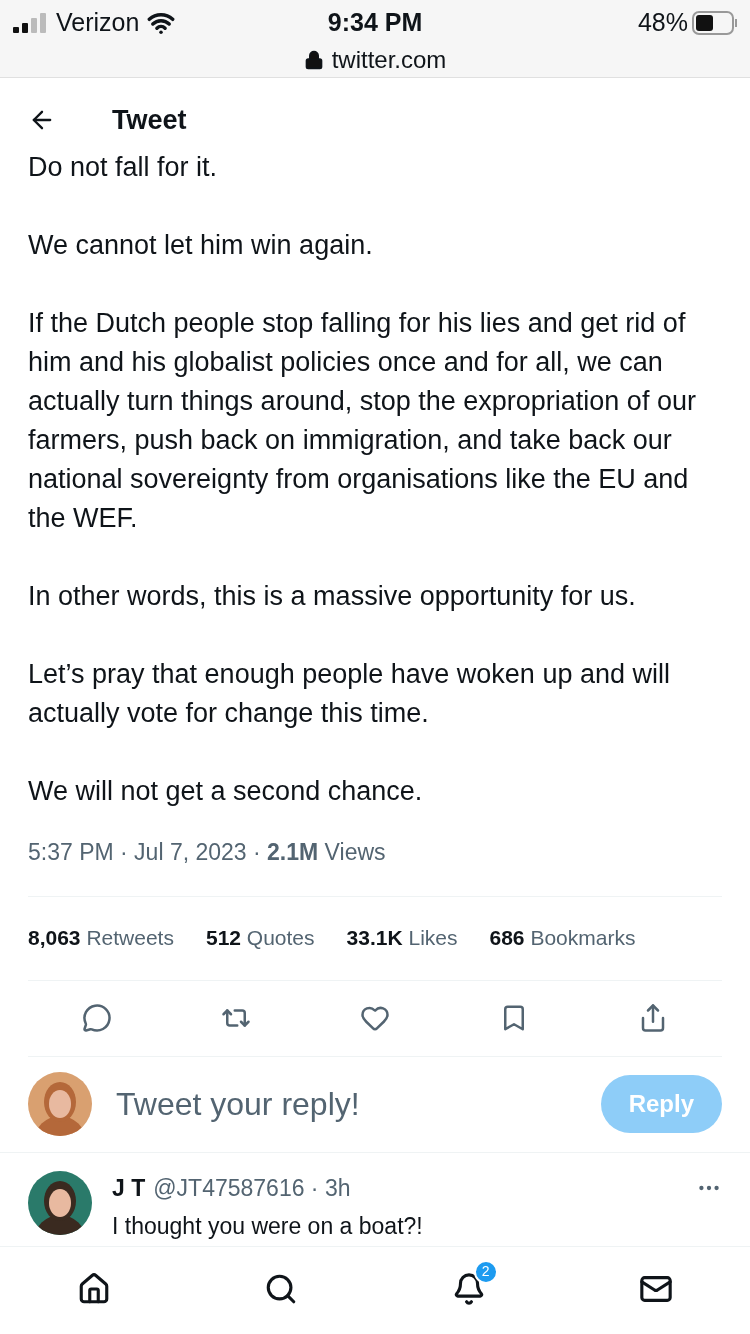  Describe the element at coordinates (349, 694) in the screenshot. I see `tweet-text: Let’s pray that enough people have woken up and will actually vote for change this time.` at that location.